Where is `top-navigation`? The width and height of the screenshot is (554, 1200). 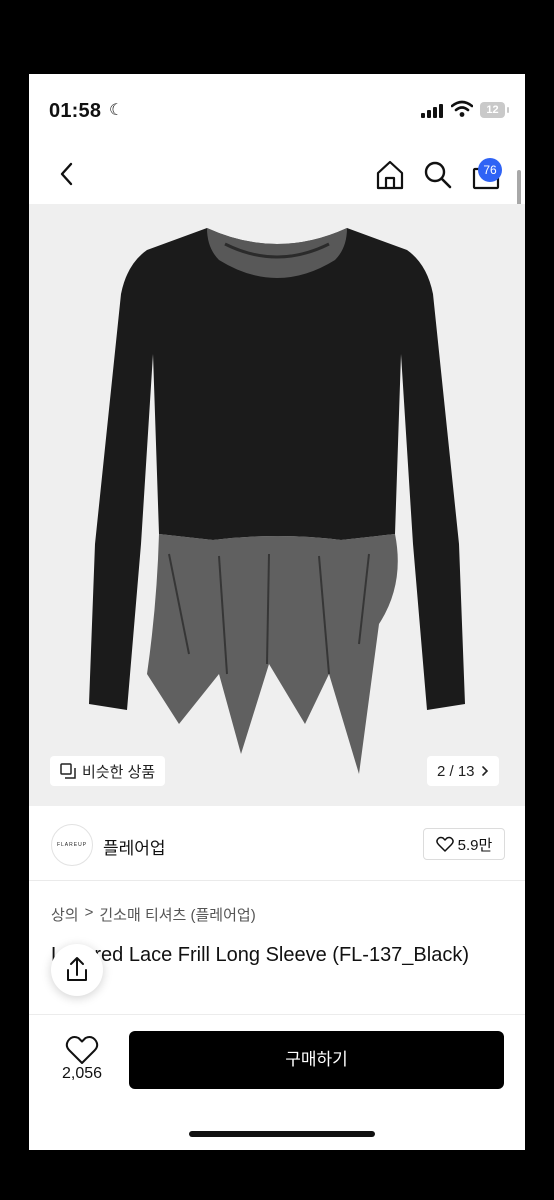 top-navigation is located at coordinates (277, 174).